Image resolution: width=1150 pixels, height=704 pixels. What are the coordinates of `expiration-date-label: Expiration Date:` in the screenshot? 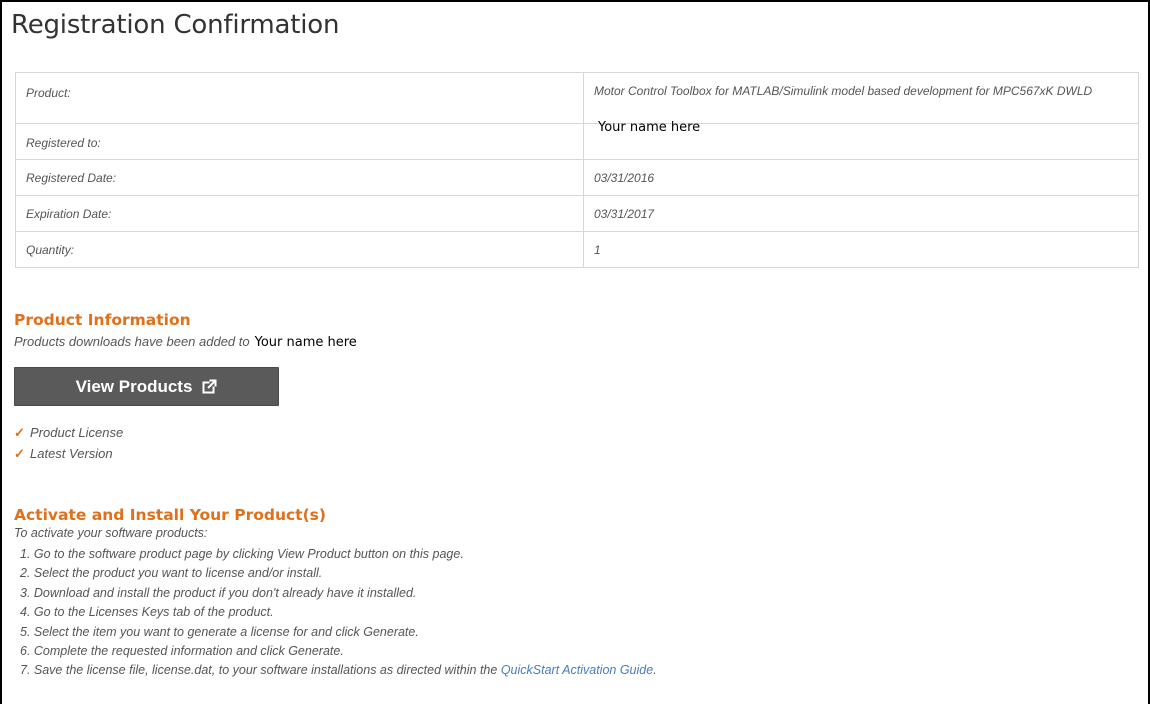 It's located at (299, 213).